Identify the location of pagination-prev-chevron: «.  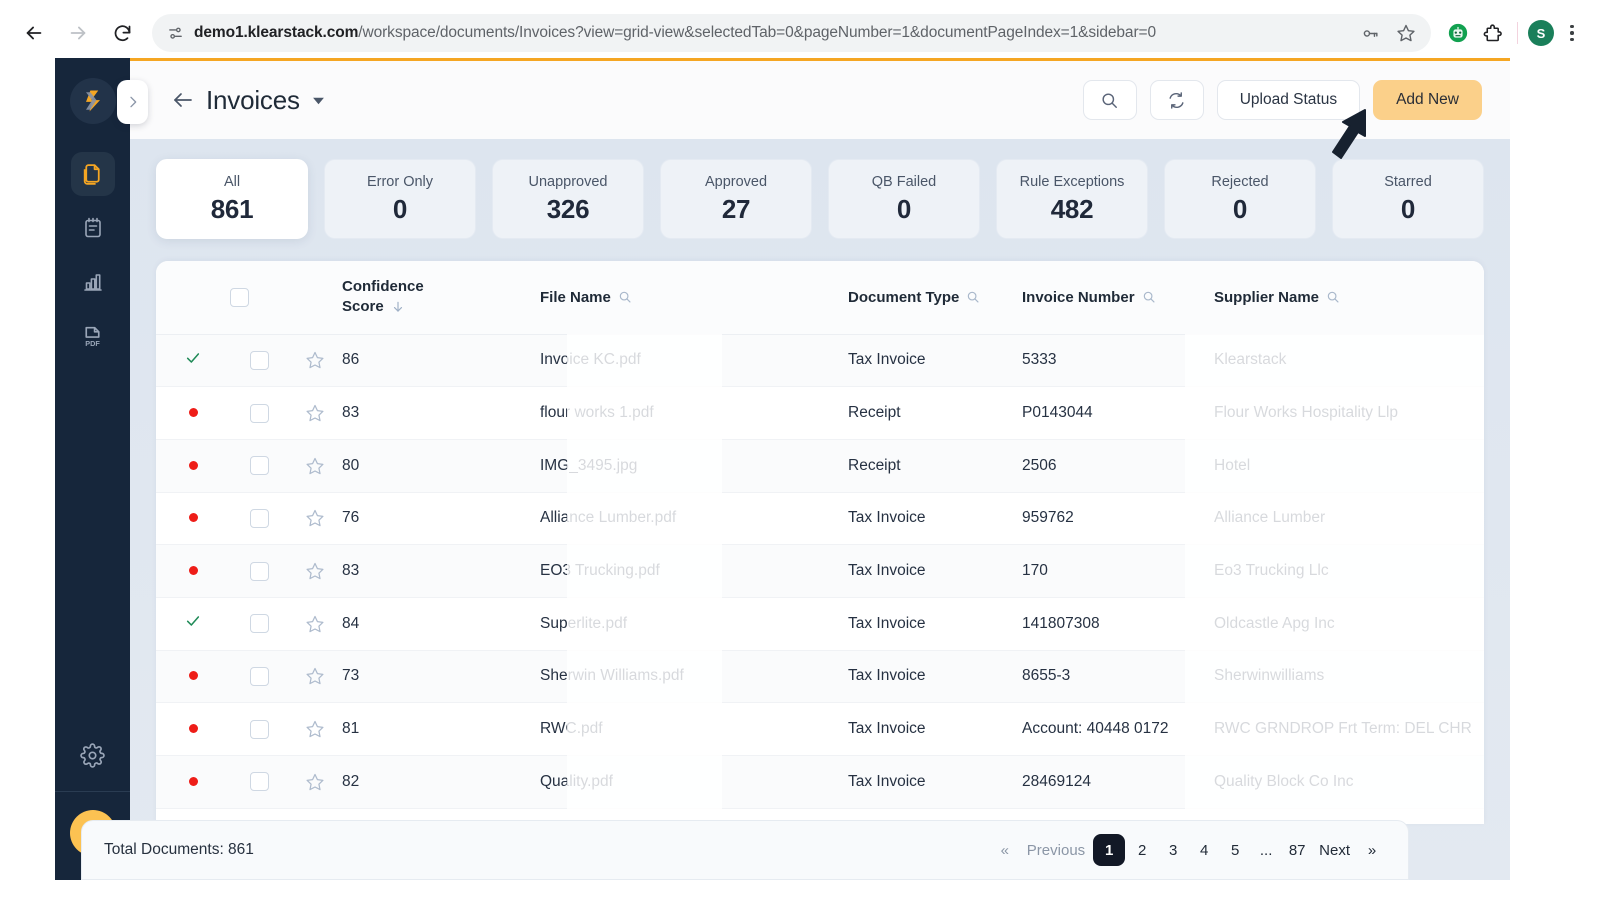
(1005, 850).